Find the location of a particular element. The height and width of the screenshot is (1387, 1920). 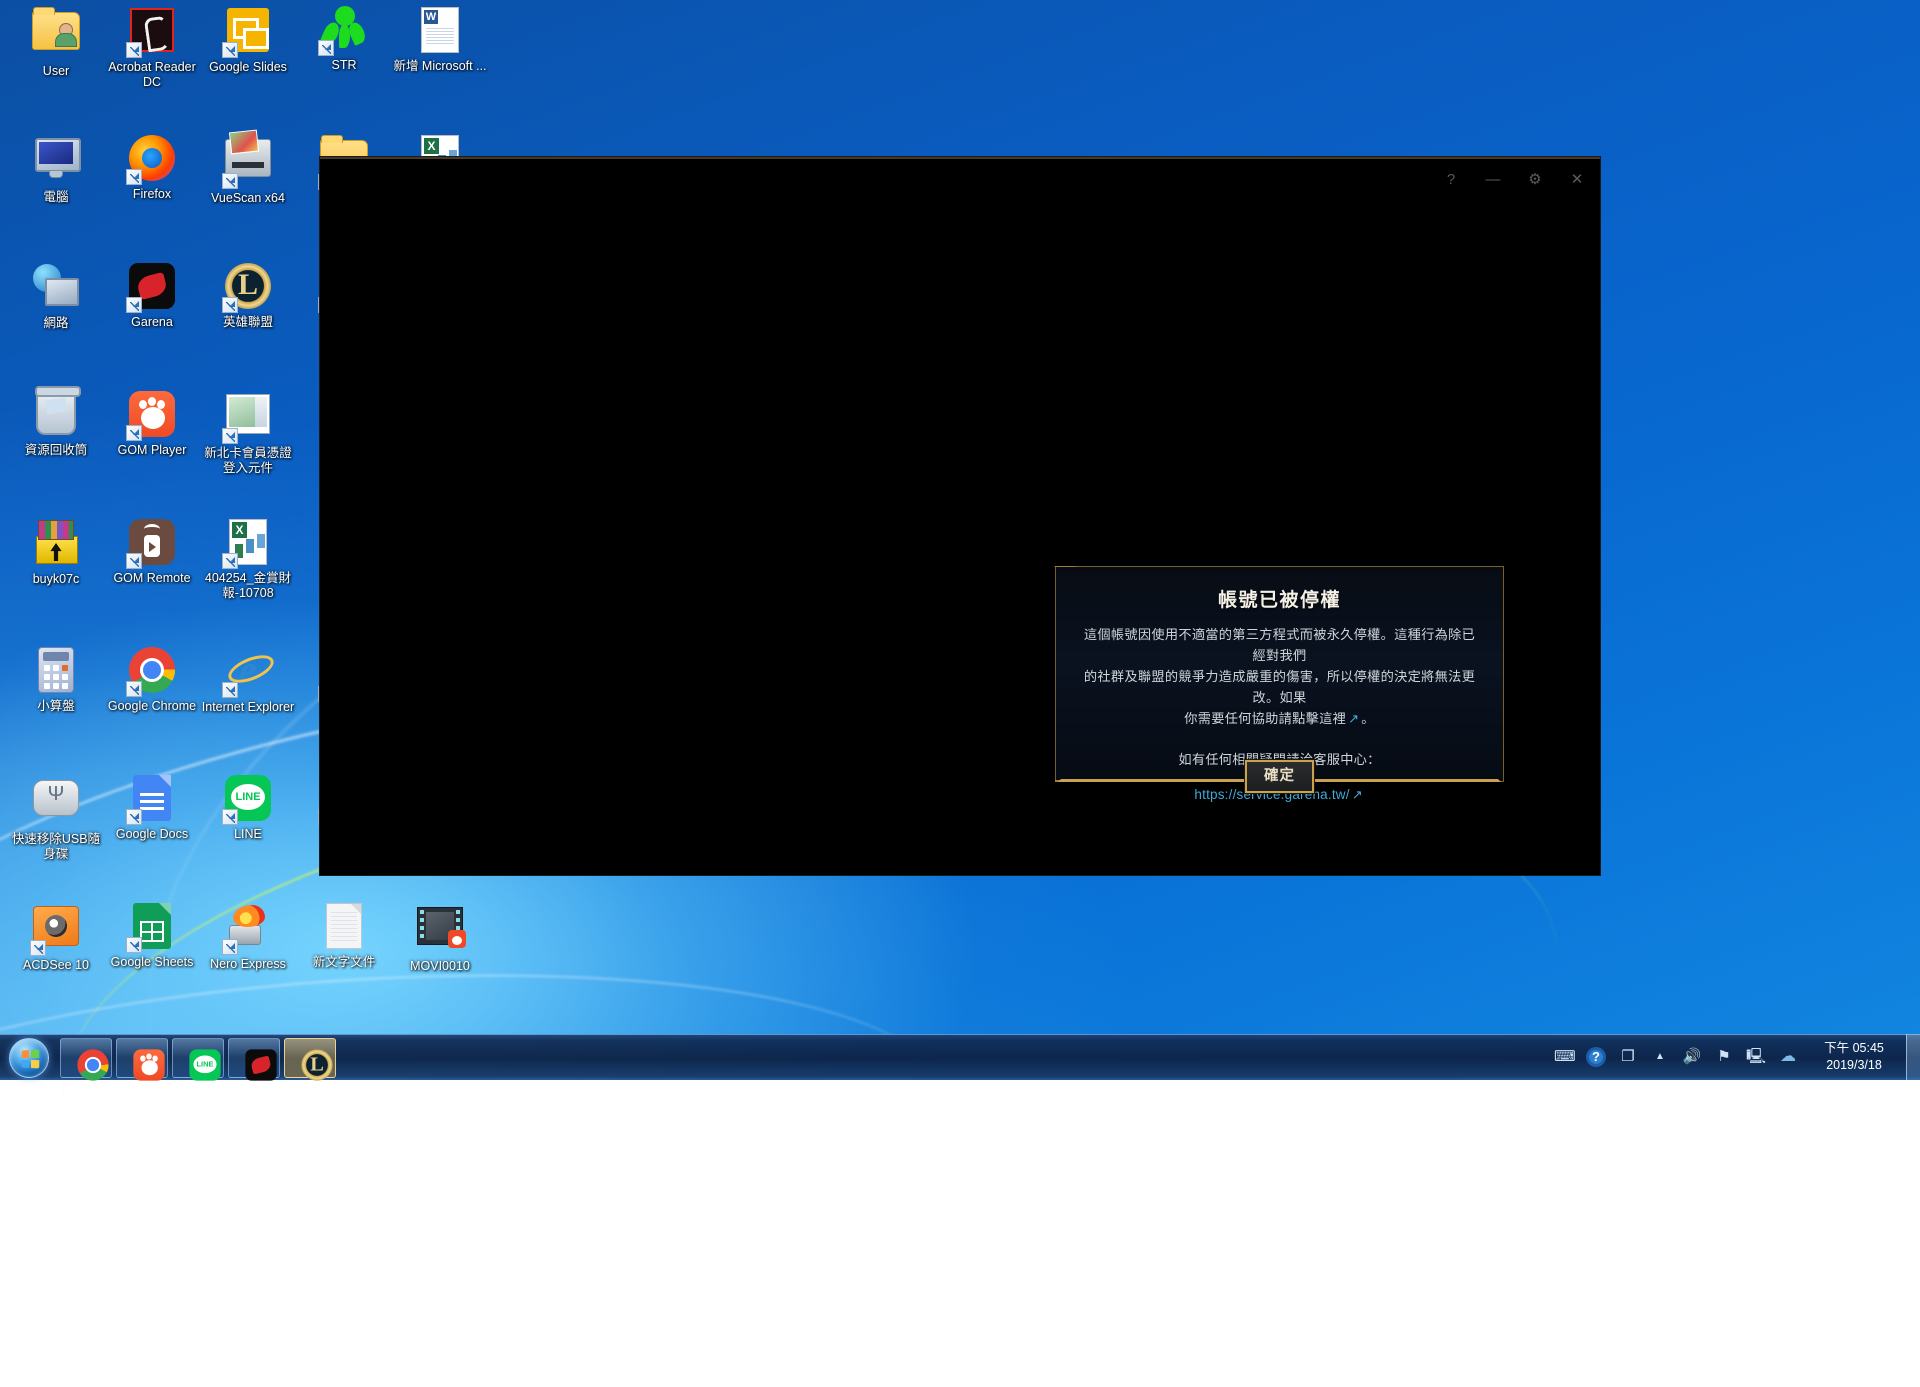

action-center-flag-icon: ⚑ is located at coordinates (1724, 1057).